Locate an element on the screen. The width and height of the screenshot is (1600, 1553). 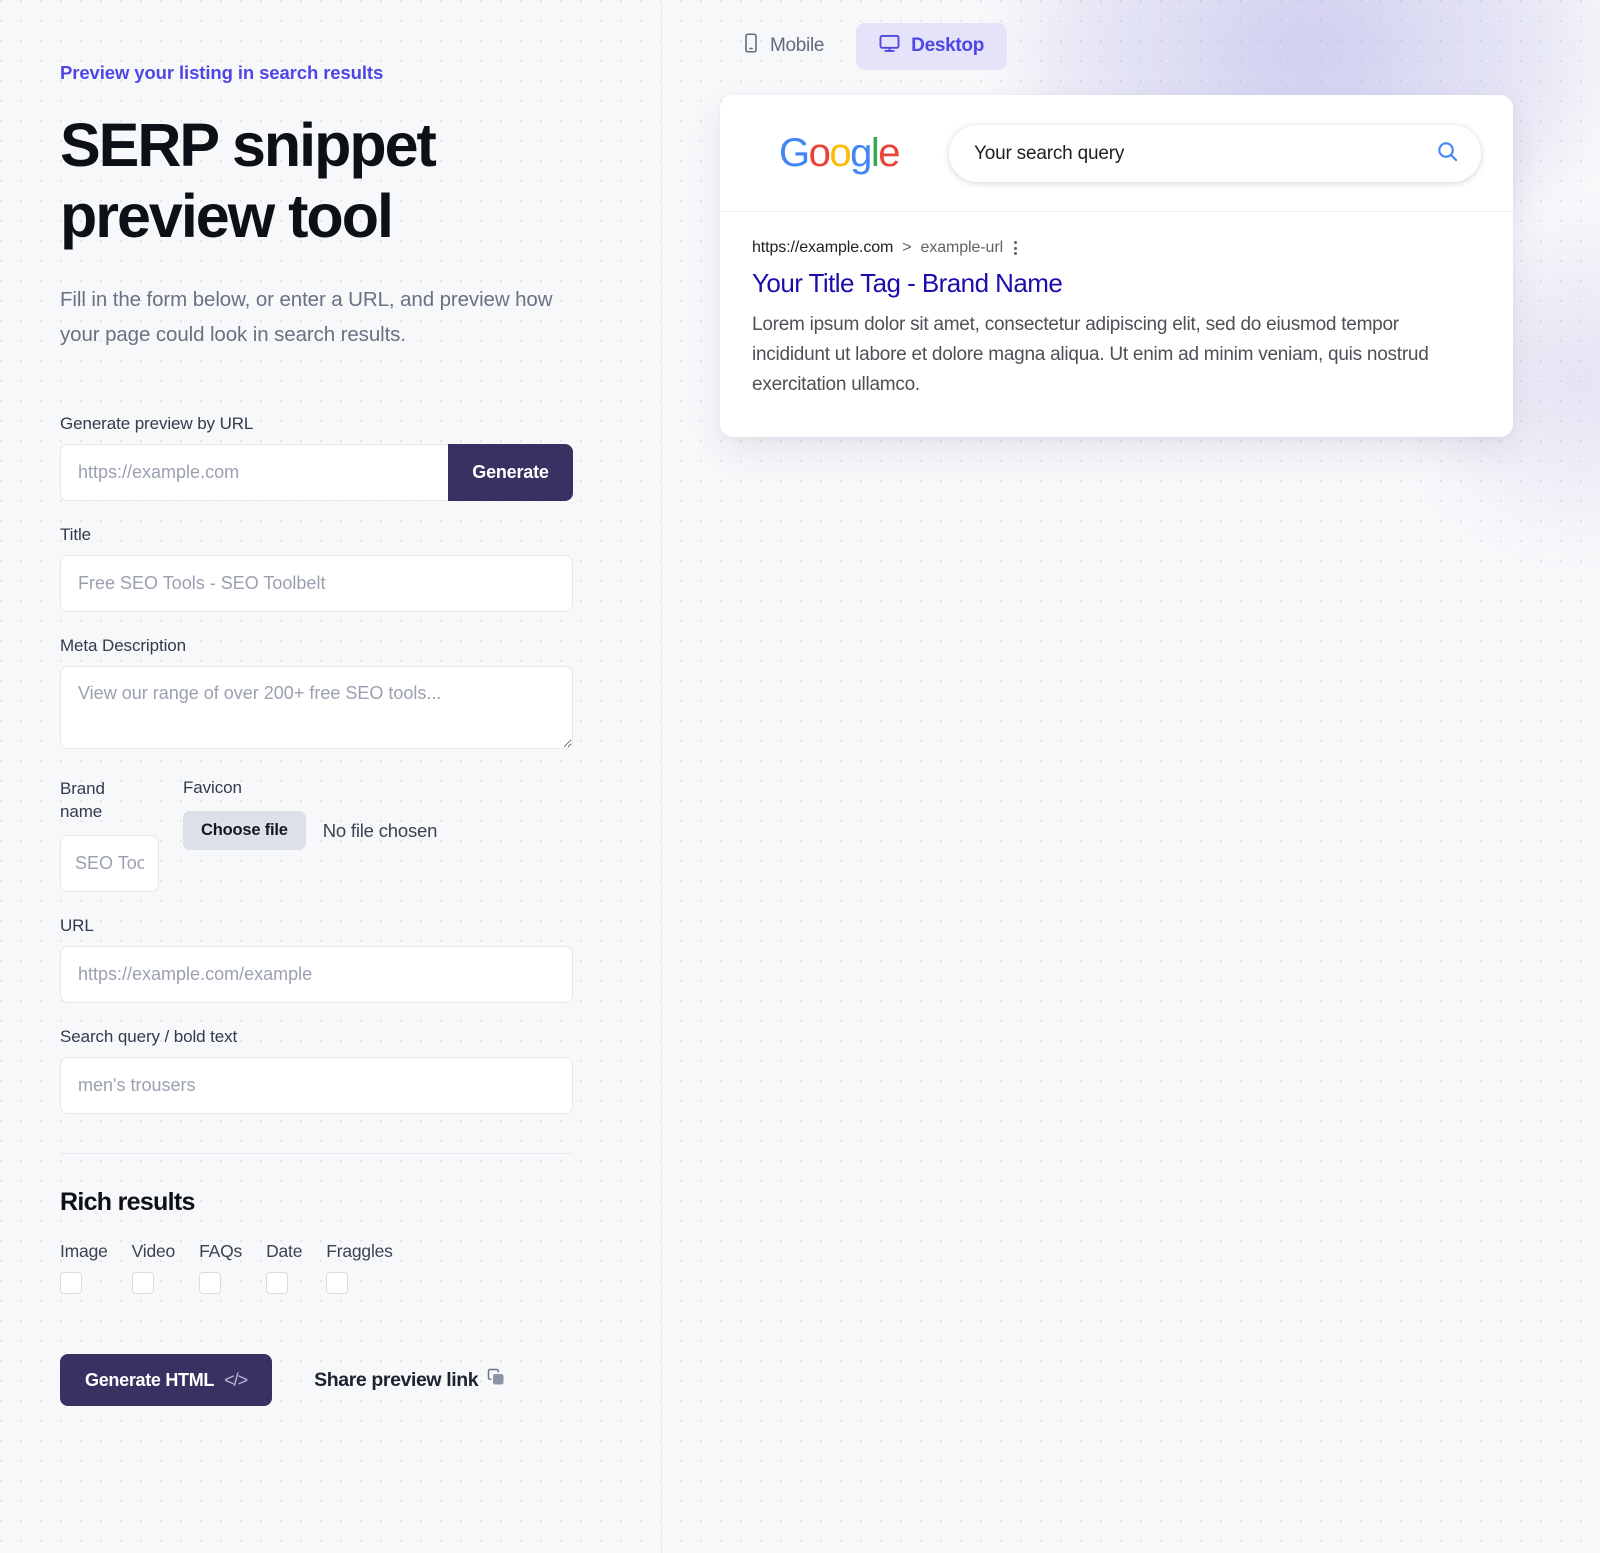
page-eyebrow: Preview your listing in search results is located at coordinates (222, 72).